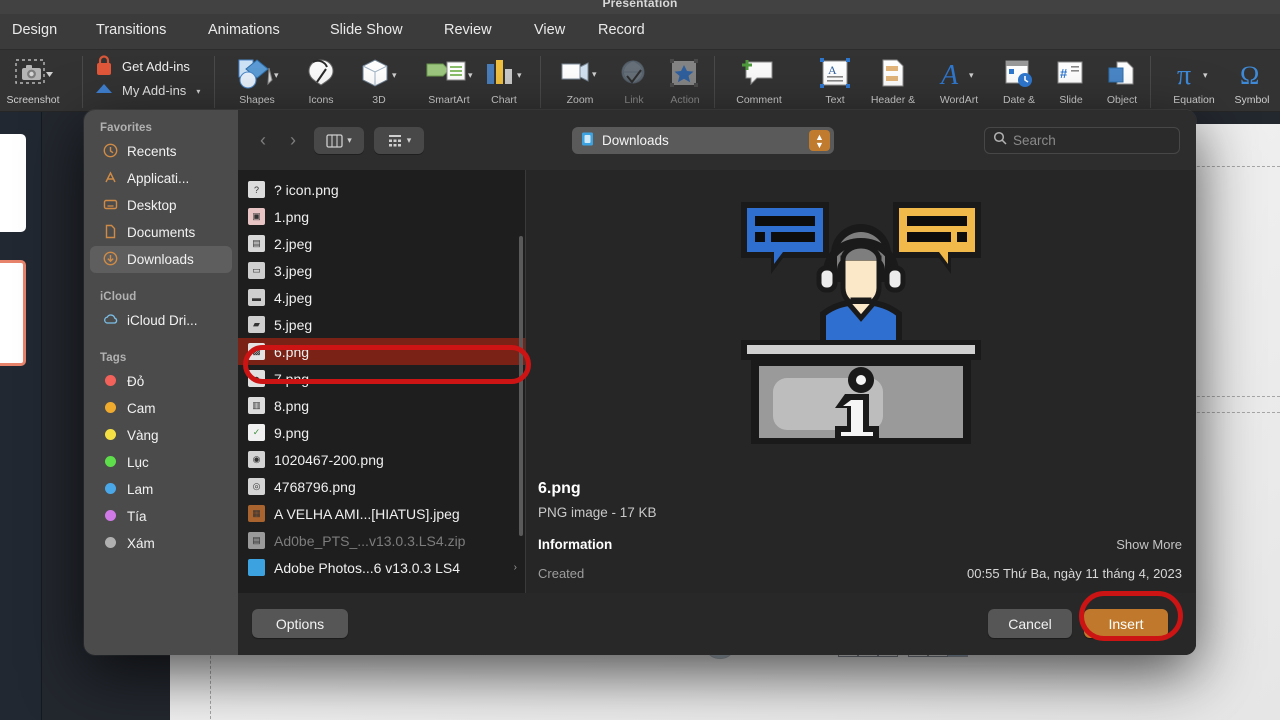 The height and width of the screenshot is (720, 1280). Describe the element at coordinates (198, 91) in the screenshot. I see `chevron-down-icon: ▾` at that location.